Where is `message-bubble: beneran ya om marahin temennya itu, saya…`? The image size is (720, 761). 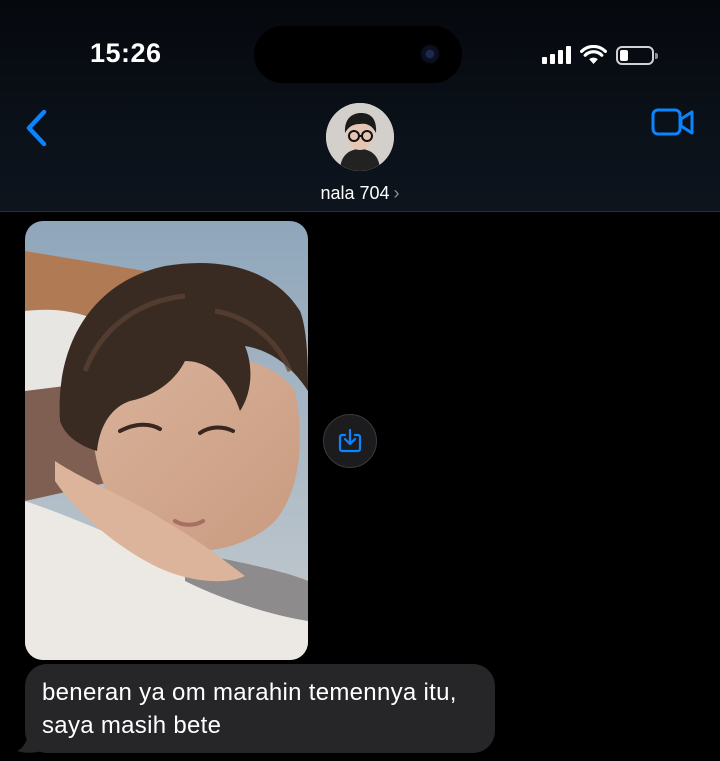 message-bubble: beneran ya om marahin temennya itu, saya… is located at coordinates (260, 708).